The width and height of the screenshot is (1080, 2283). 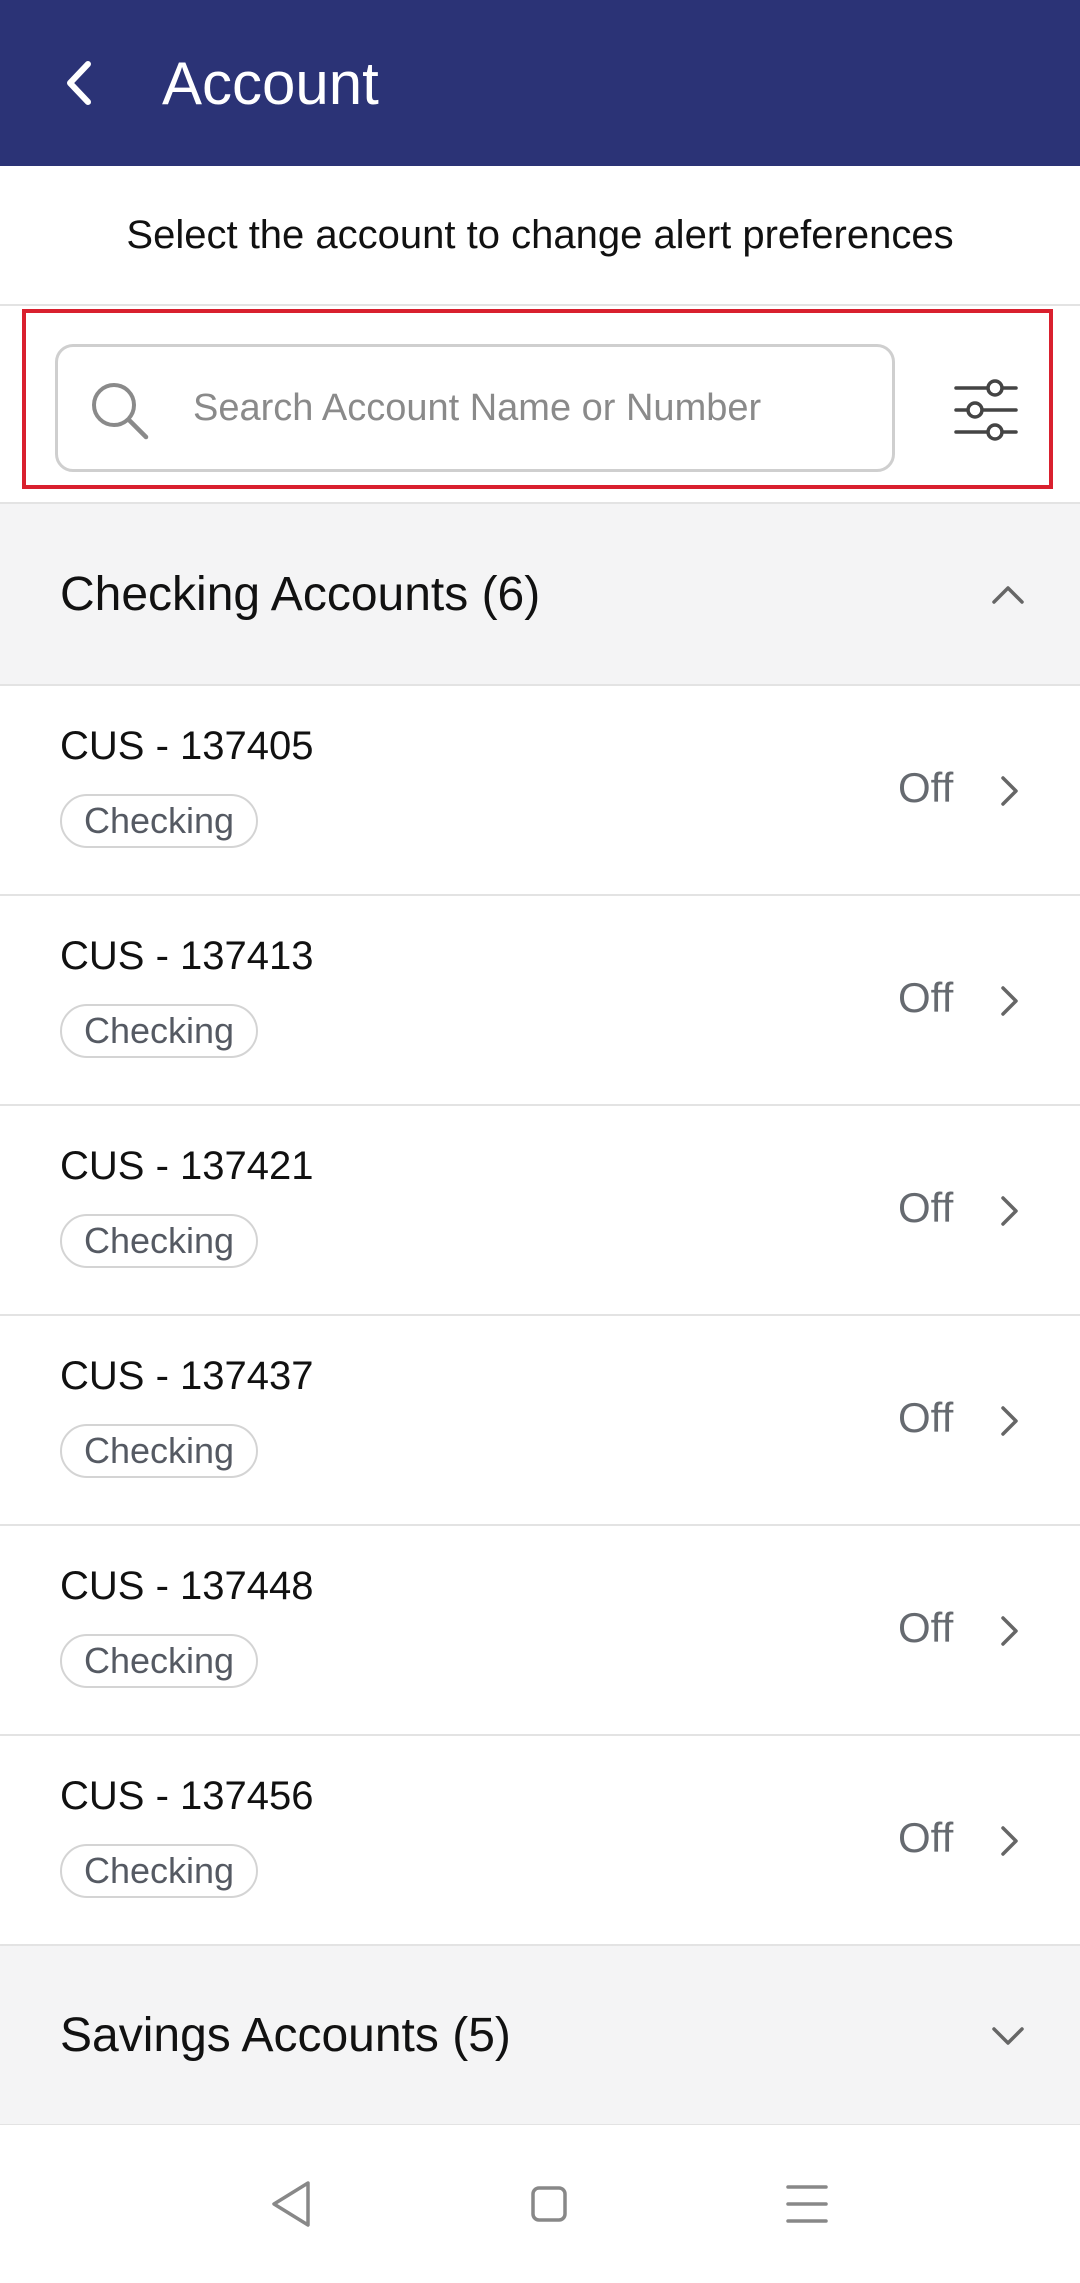 I want to click on section-title: Checking Accounts (6), so click(x=300, y=594).